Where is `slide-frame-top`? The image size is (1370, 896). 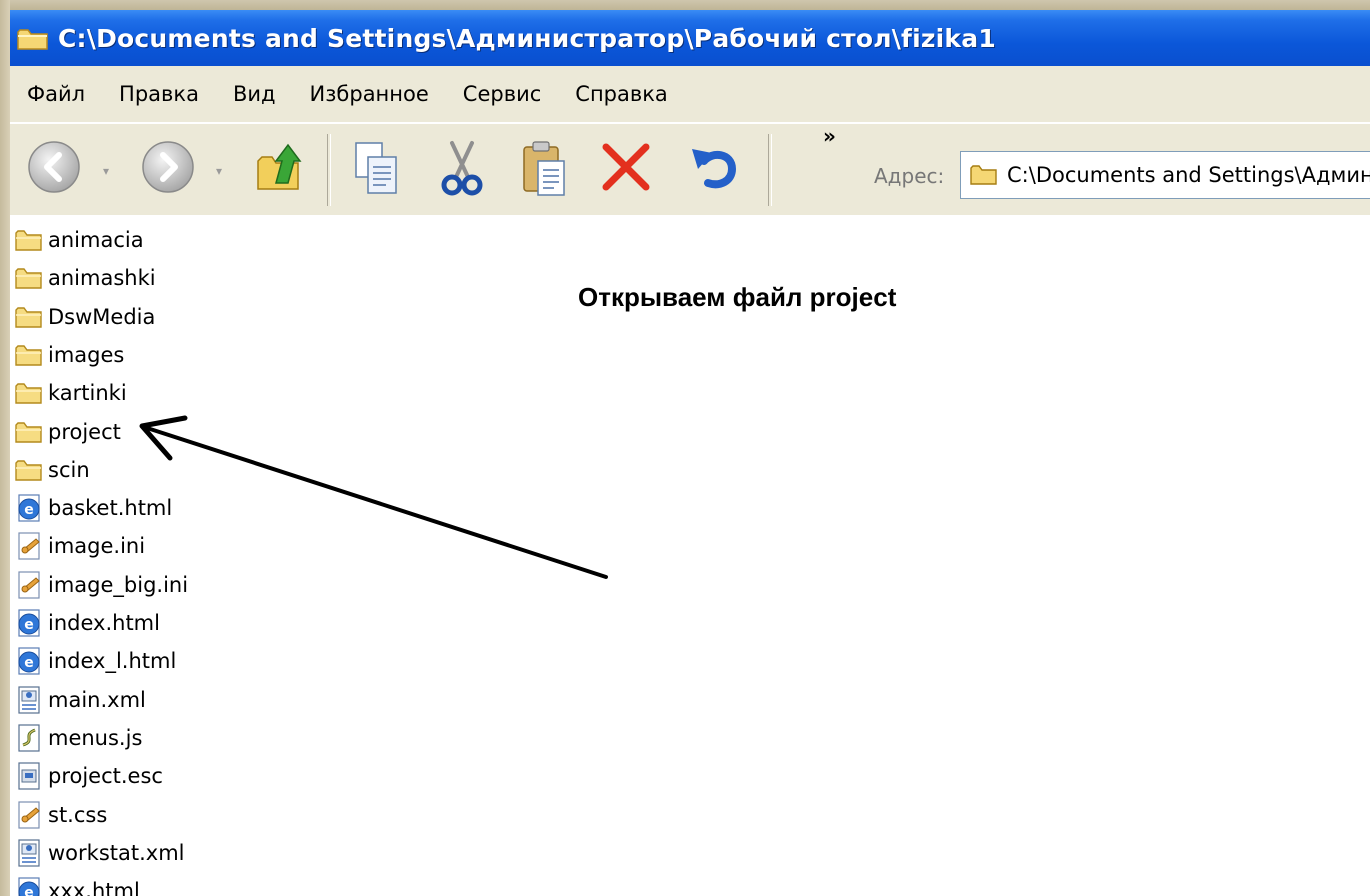
slide-frame-top is located at coordinates (685, 5).